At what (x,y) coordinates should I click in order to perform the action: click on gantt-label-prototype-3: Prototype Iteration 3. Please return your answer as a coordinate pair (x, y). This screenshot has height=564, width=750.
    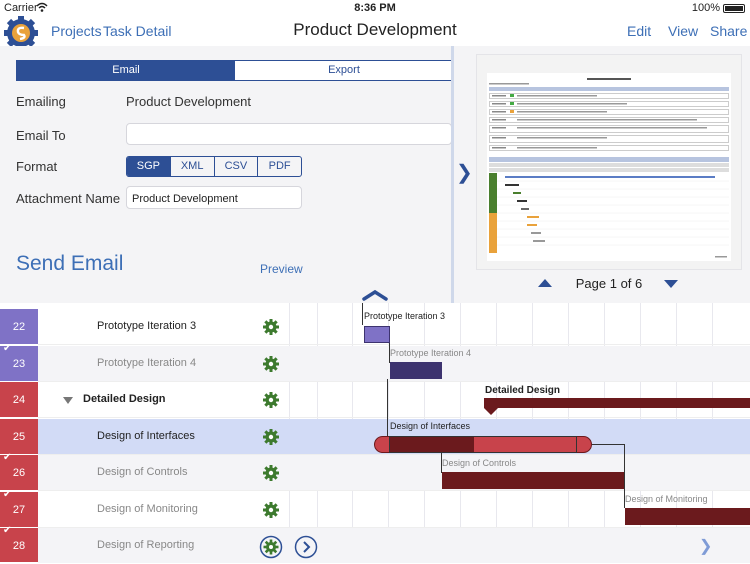
    Looking at the image, I should click on (405, 316).